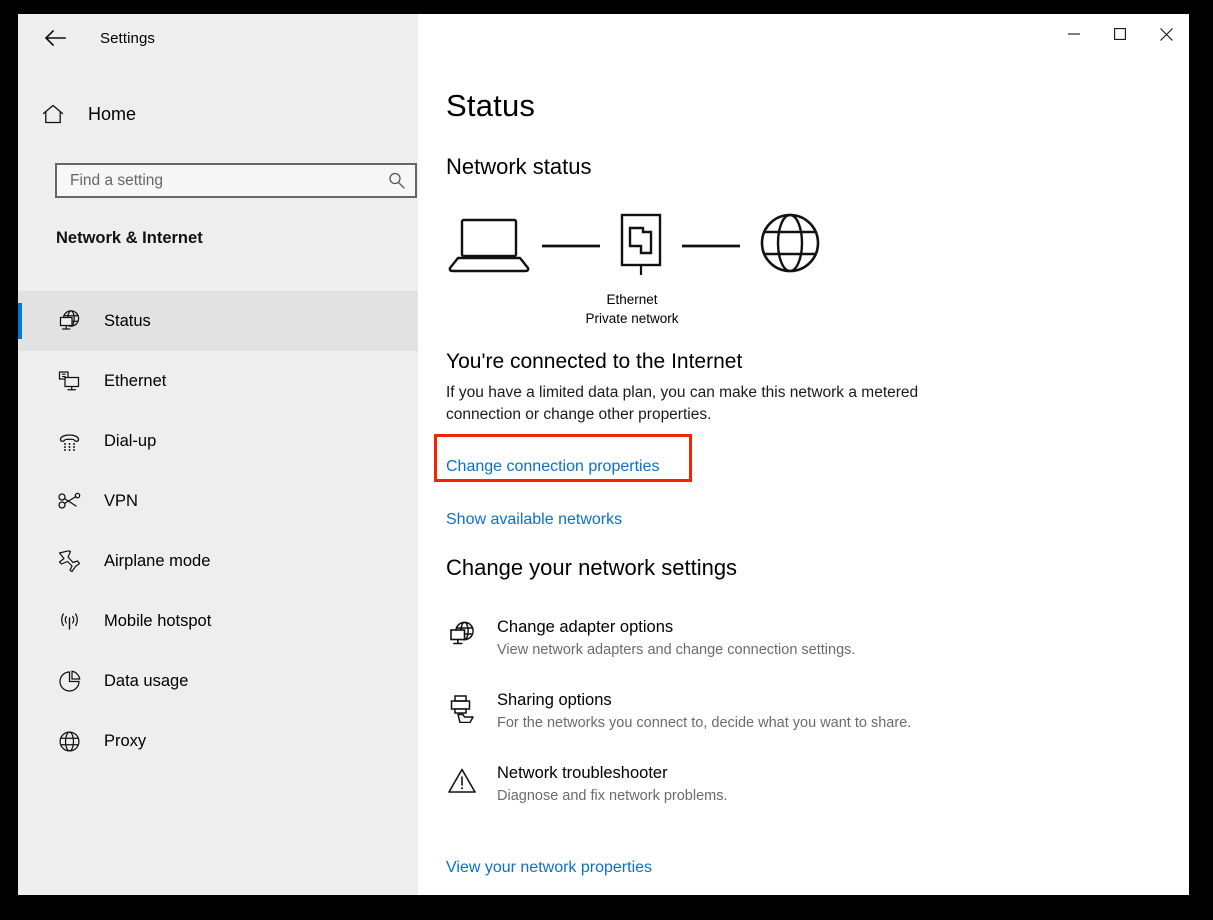 Image resolution: width=1213 pixels, height=920 pixels. Describe the element at coordinates (396, 181) in the screenshot. I see `search-icon` at that location.